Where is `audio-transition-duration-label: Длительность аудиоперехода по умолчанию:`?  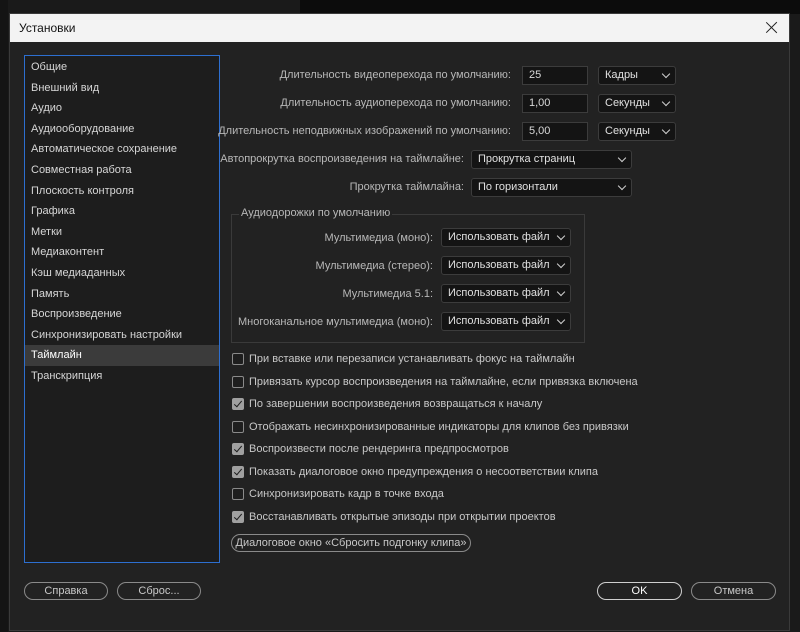 audio-transition-duration-label: Длительность аудиоперехода по умолчанию: is located at coordinates (395, 103).